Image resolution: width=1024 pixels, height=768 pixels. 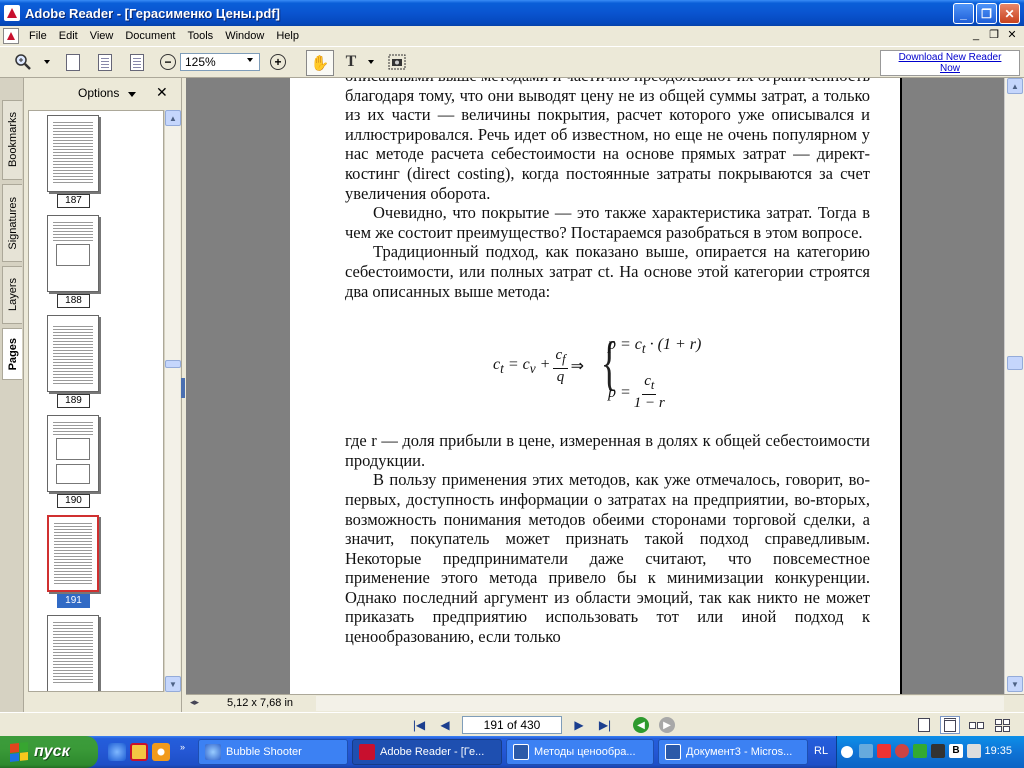 What do you see at coordinates (994, 35) in the screenshot?
I see `doc-restore-button: ❐` at bounding box center [994, 35].